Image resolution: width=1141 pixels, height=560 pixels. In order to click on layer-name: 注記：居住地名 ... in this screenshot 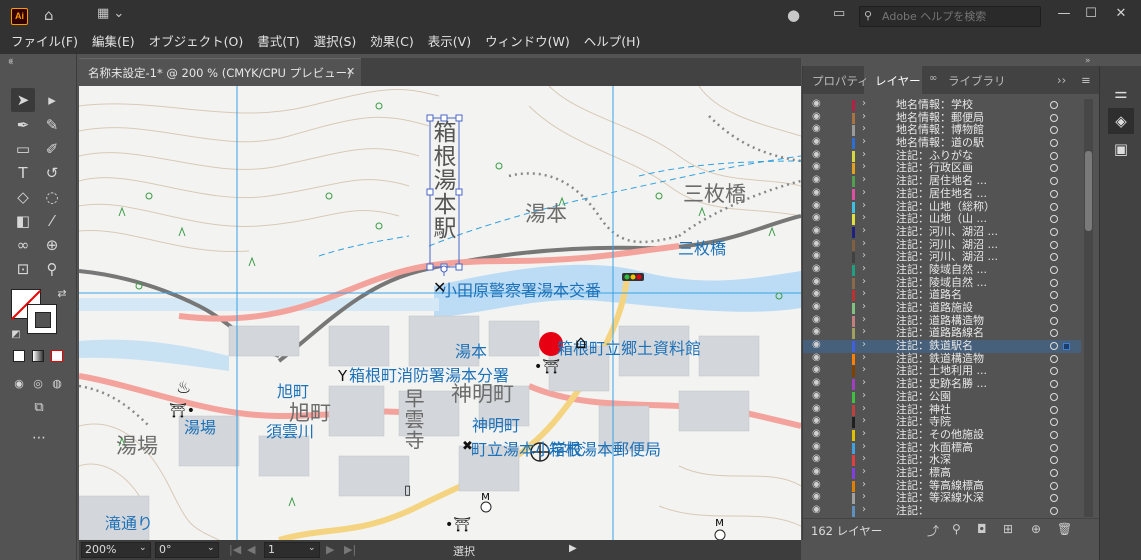, I will do `click(941, 181)`.